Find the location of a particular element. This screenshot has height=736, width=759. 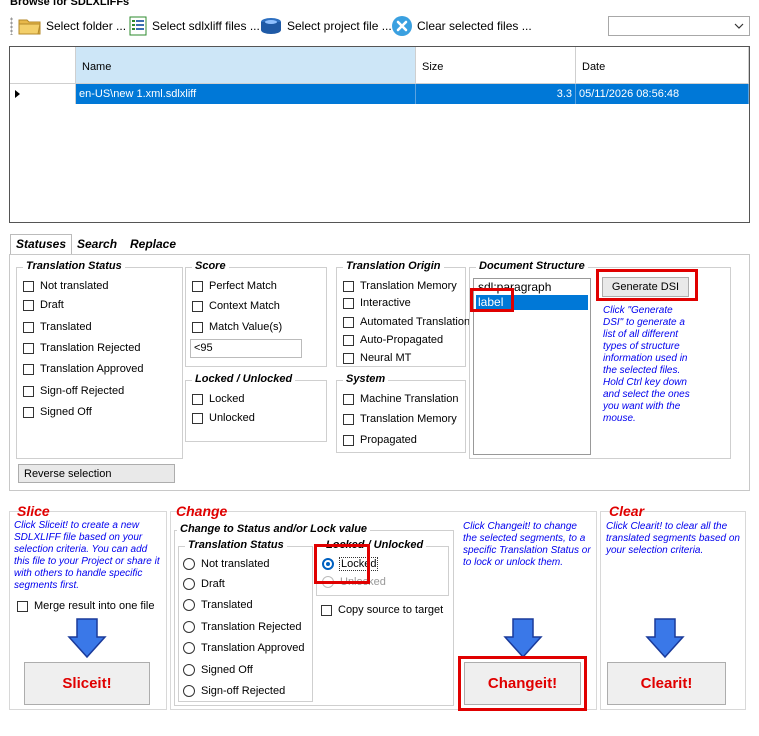

filter-signed-off: Signed Off is located at coordinates (57, 412).